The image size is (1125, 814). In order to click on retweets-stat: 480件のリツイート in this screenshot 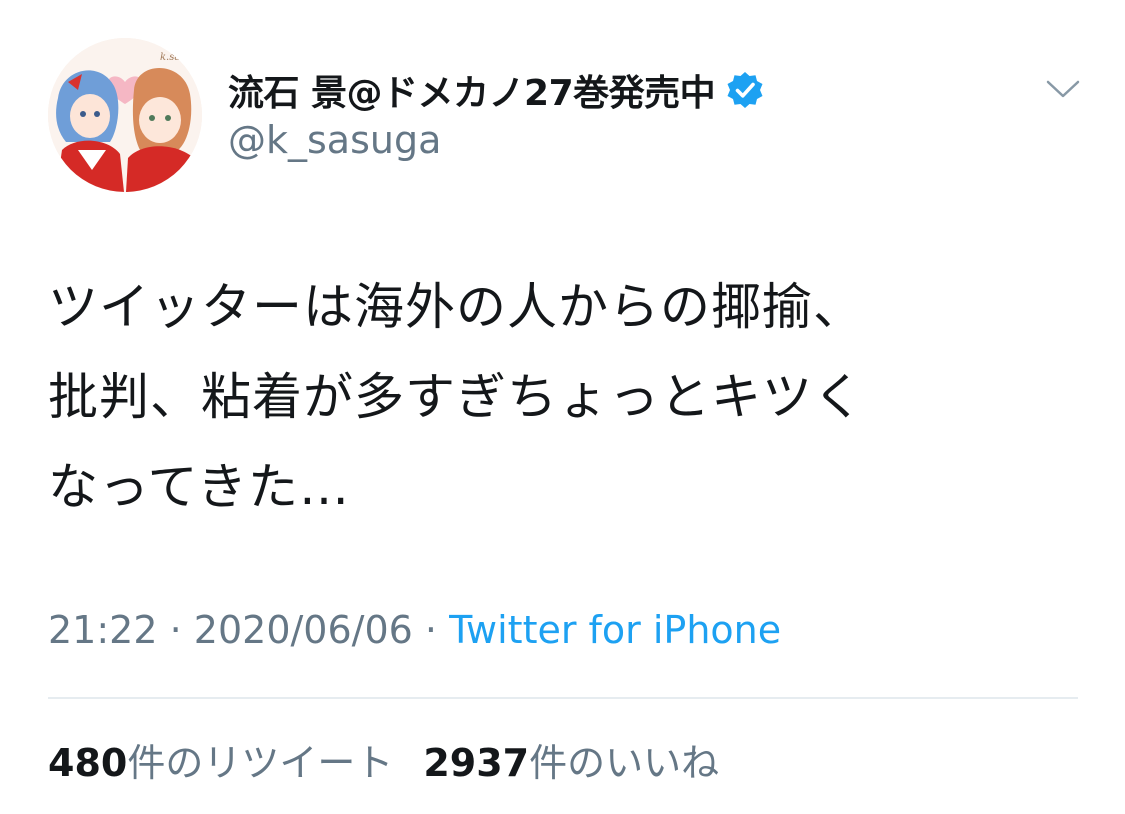, I will do `click(220, 763)`.